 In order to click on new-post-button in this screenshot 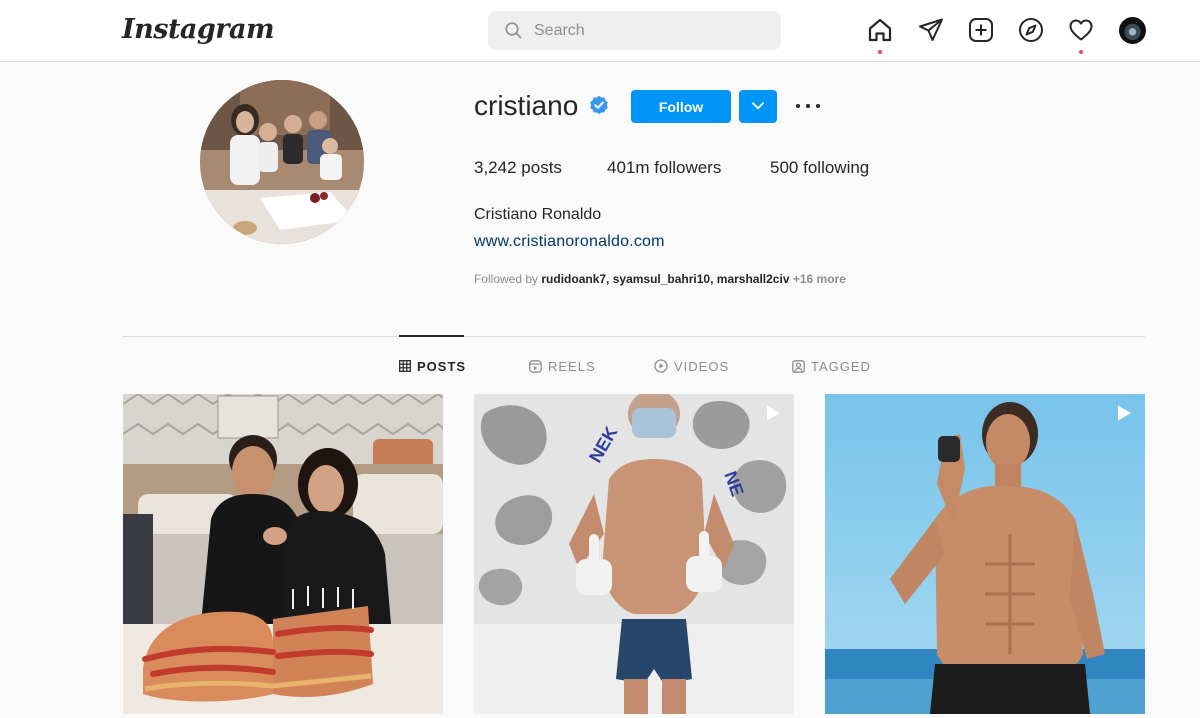, I will do `click(981, 30)`.